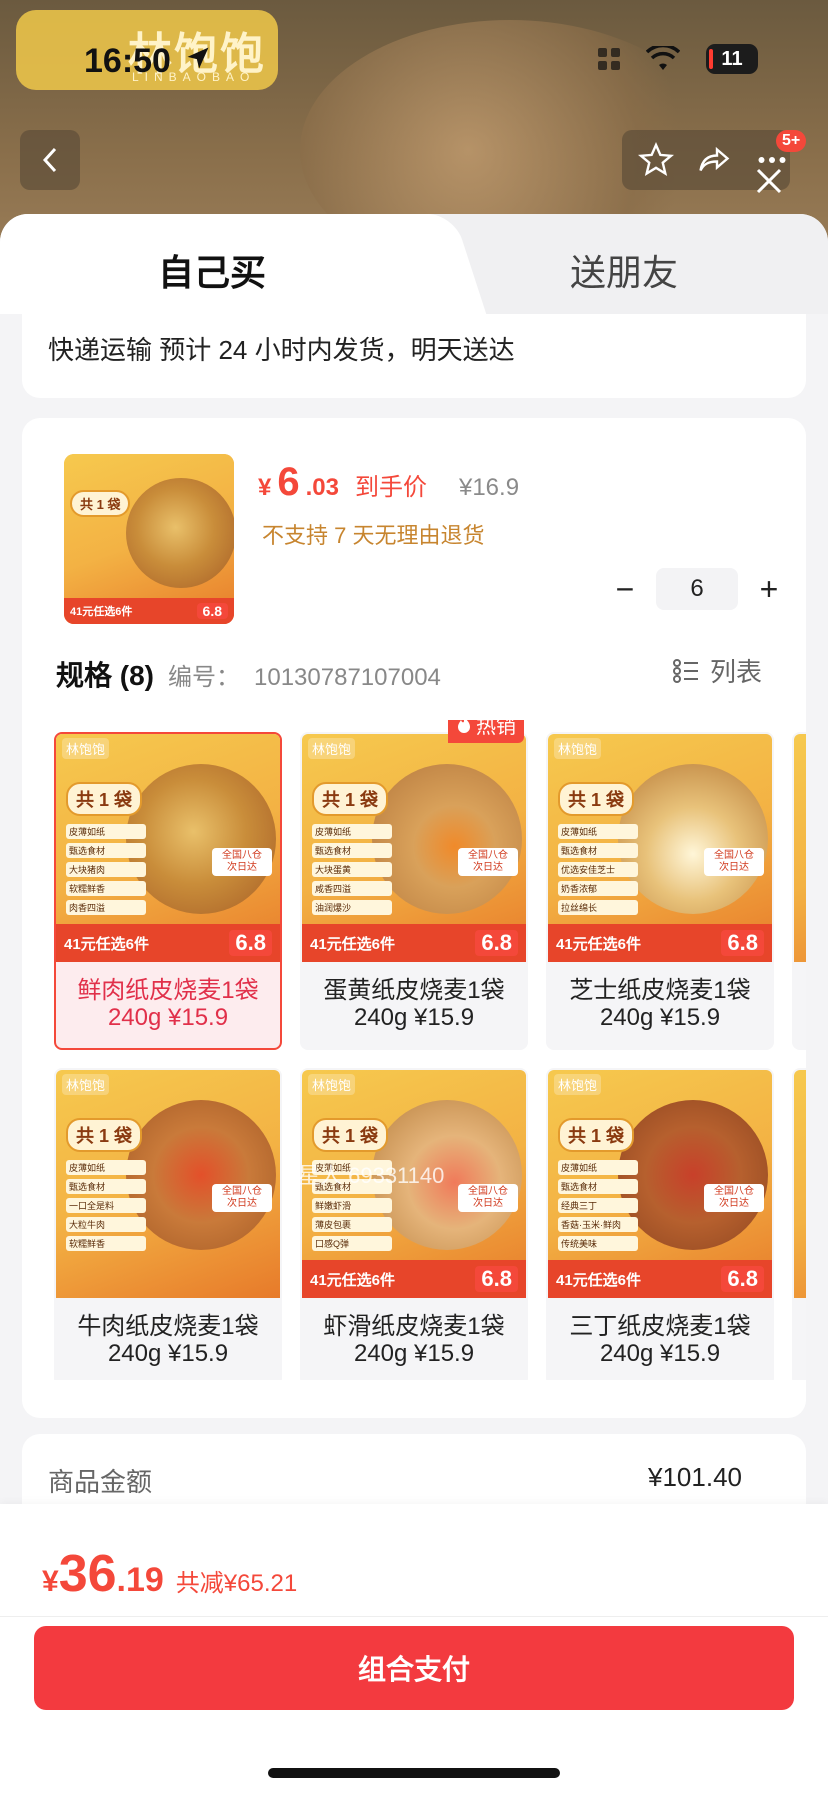 The width and height of the screenshot is (828, 1796). What do you see at coordinates (100, 1482) in the screenshot?
I see `goods-amount-label: 商品金额` at bounding box center [100, 1482].